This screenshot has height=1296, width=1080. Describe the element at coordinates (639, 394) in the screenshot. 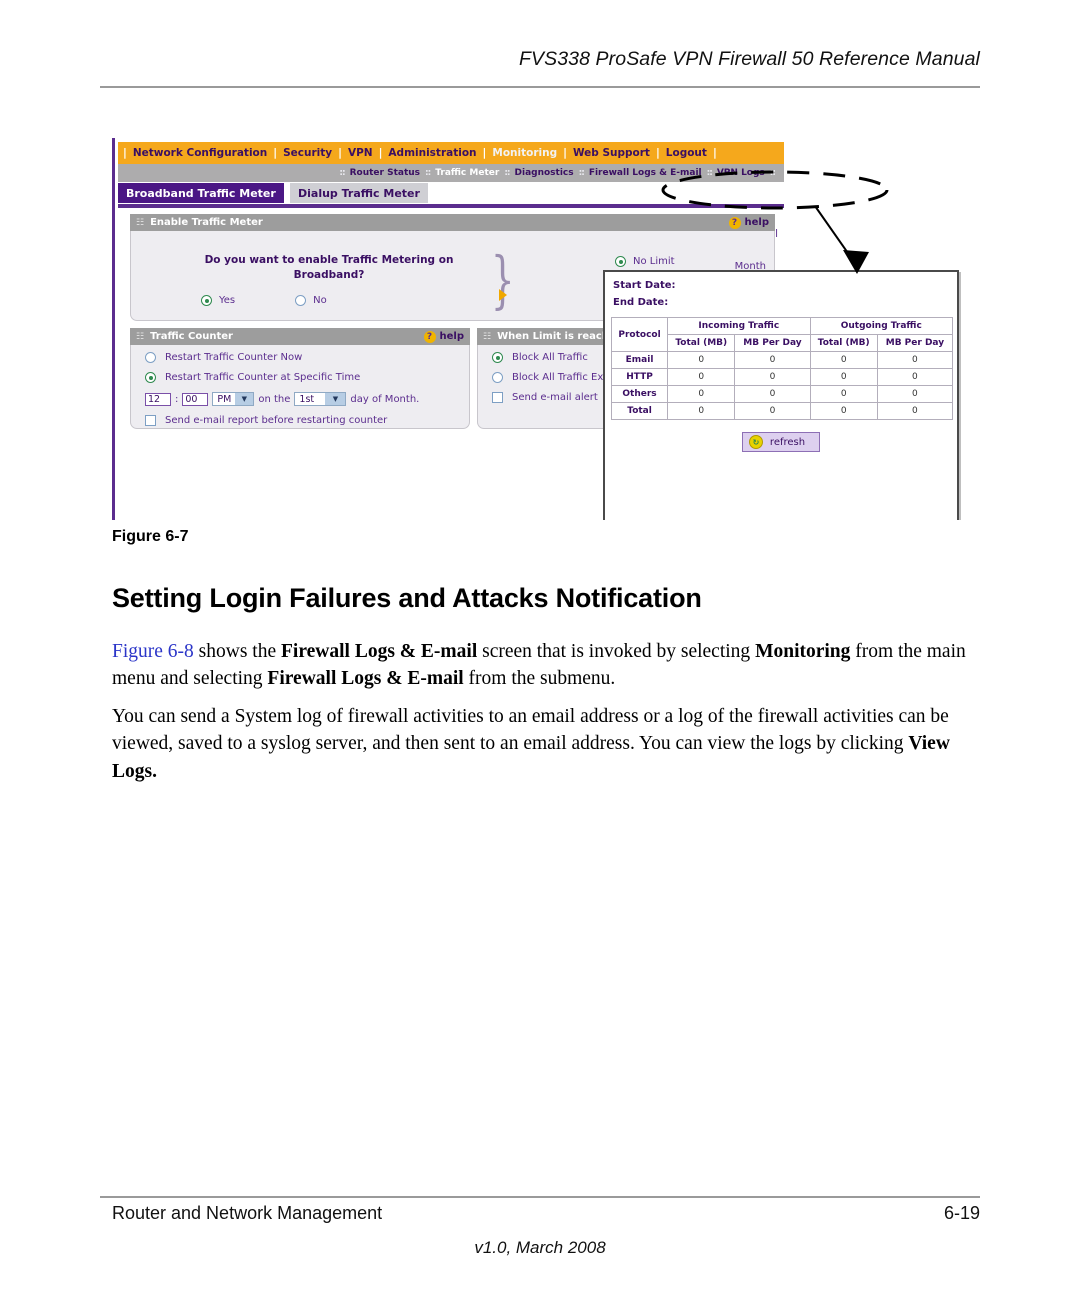

I see `row-protocol-others: Others` at that location.